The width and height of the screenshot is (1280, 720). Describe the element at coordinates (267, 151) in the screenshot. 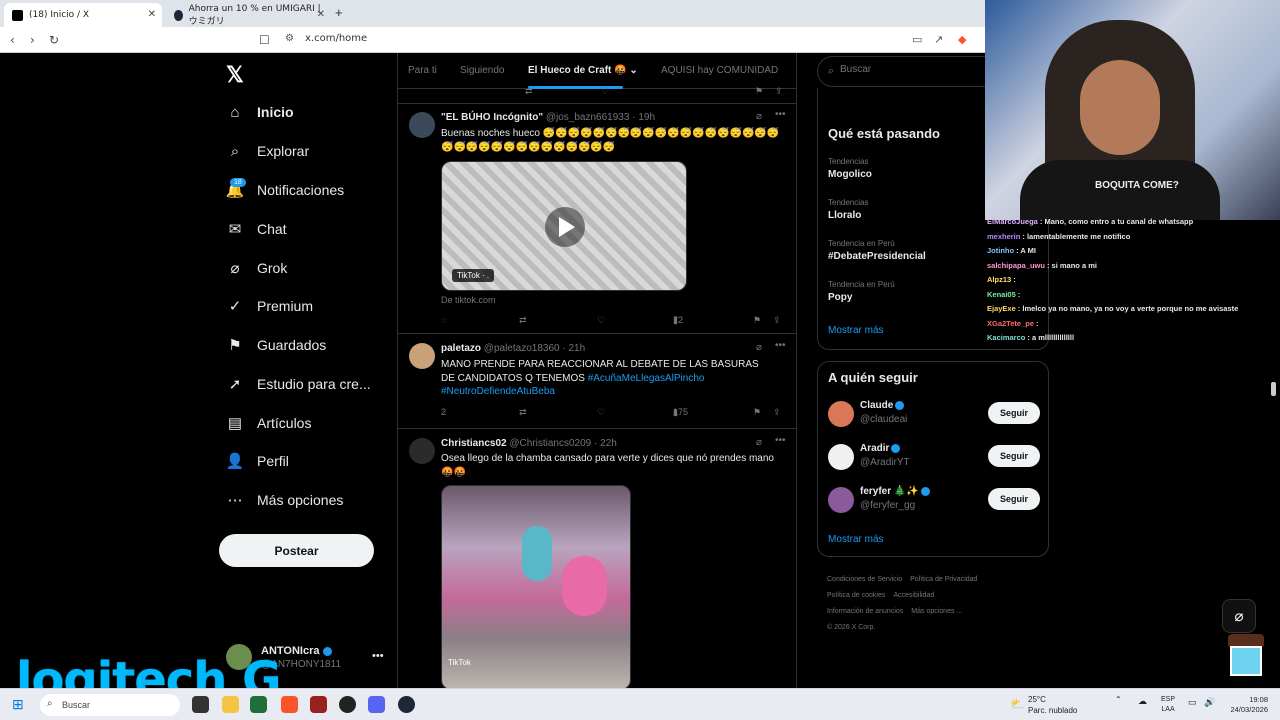

I see `nav-item-explorar: ⌕ Explorar` at that location.